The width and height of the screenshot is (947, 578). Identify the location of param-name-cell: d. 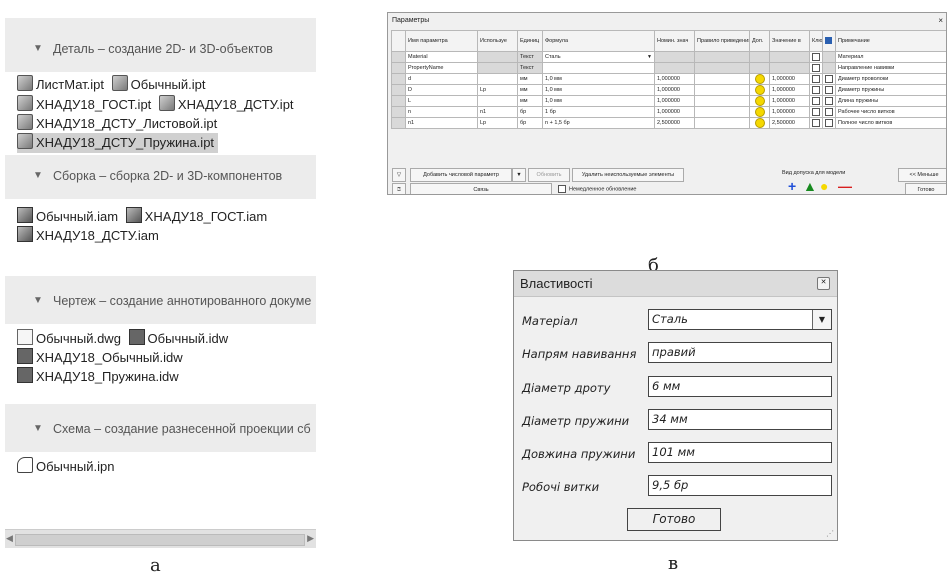
(441, 79).